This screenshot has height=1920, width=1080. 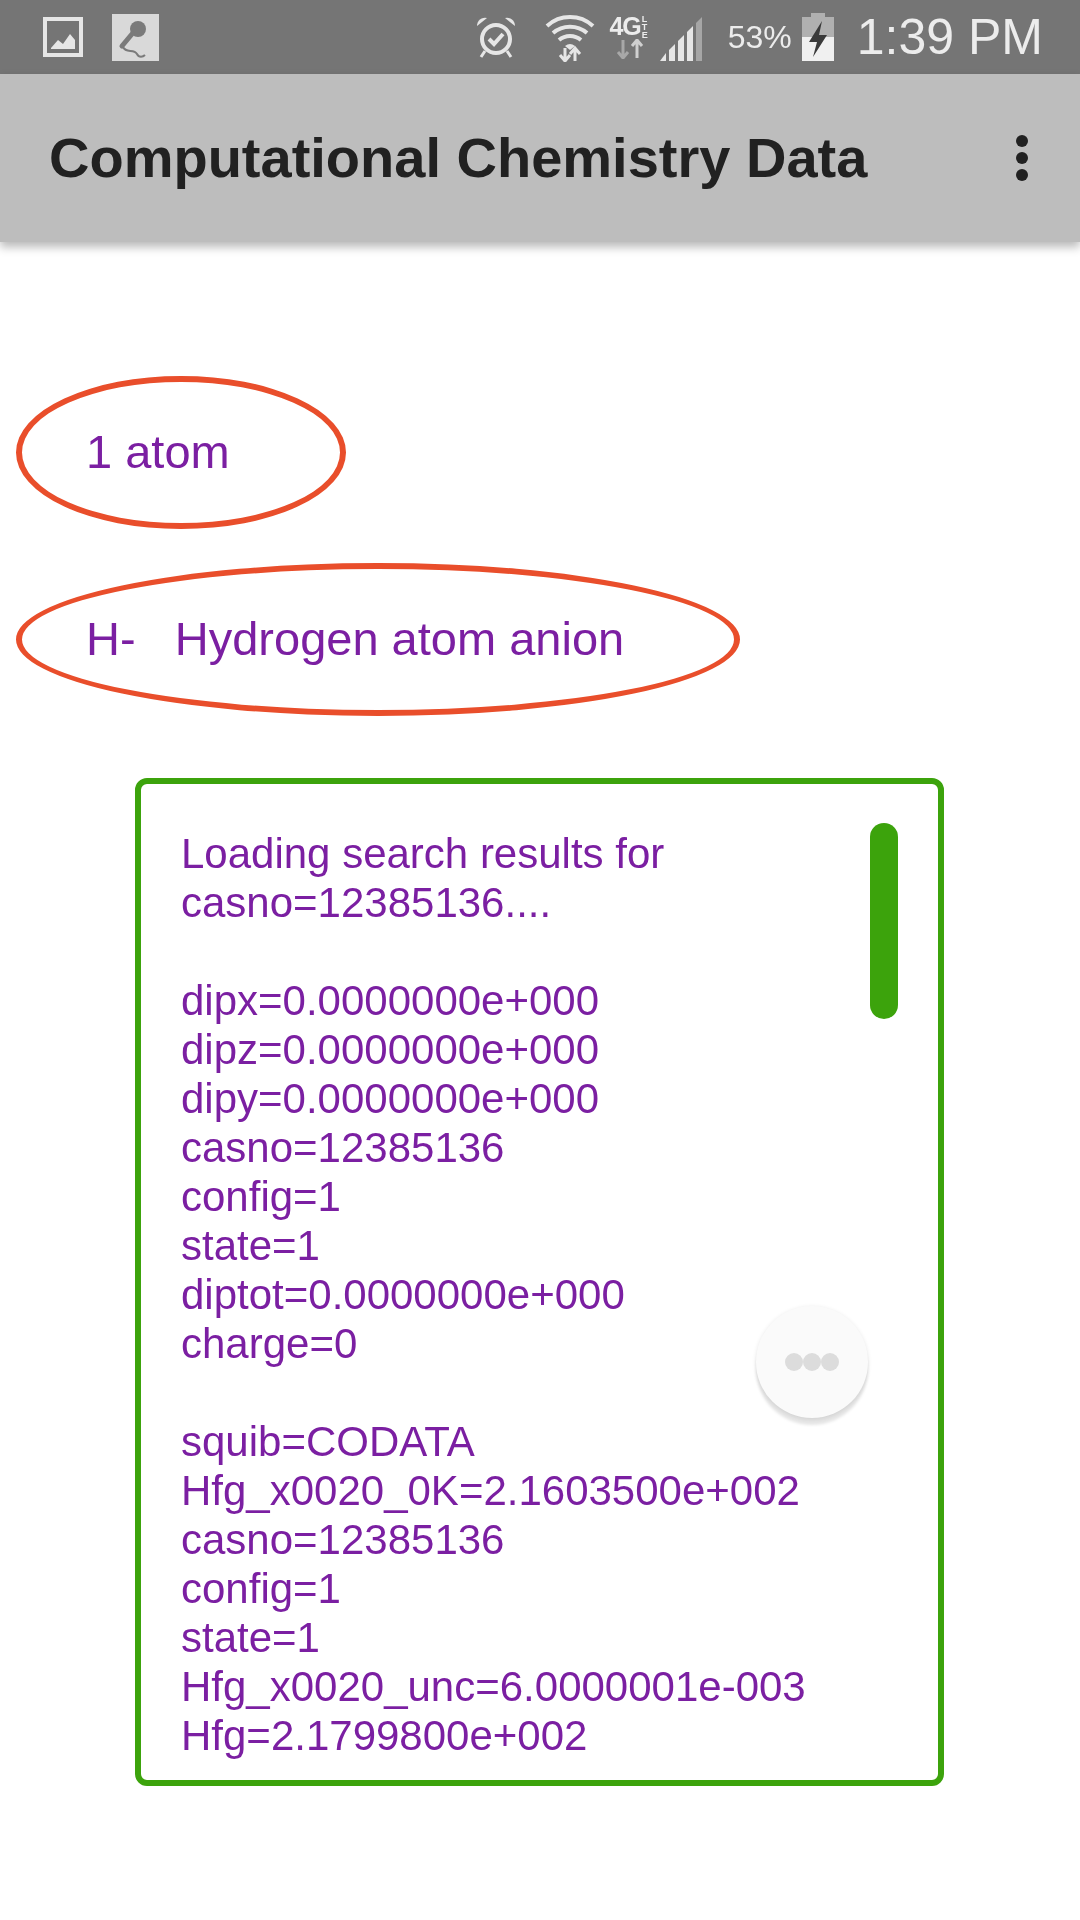 I want to click on result-line: Hfg_x0020_0K=2.1603500e+002, so click(x=490, y=1490).